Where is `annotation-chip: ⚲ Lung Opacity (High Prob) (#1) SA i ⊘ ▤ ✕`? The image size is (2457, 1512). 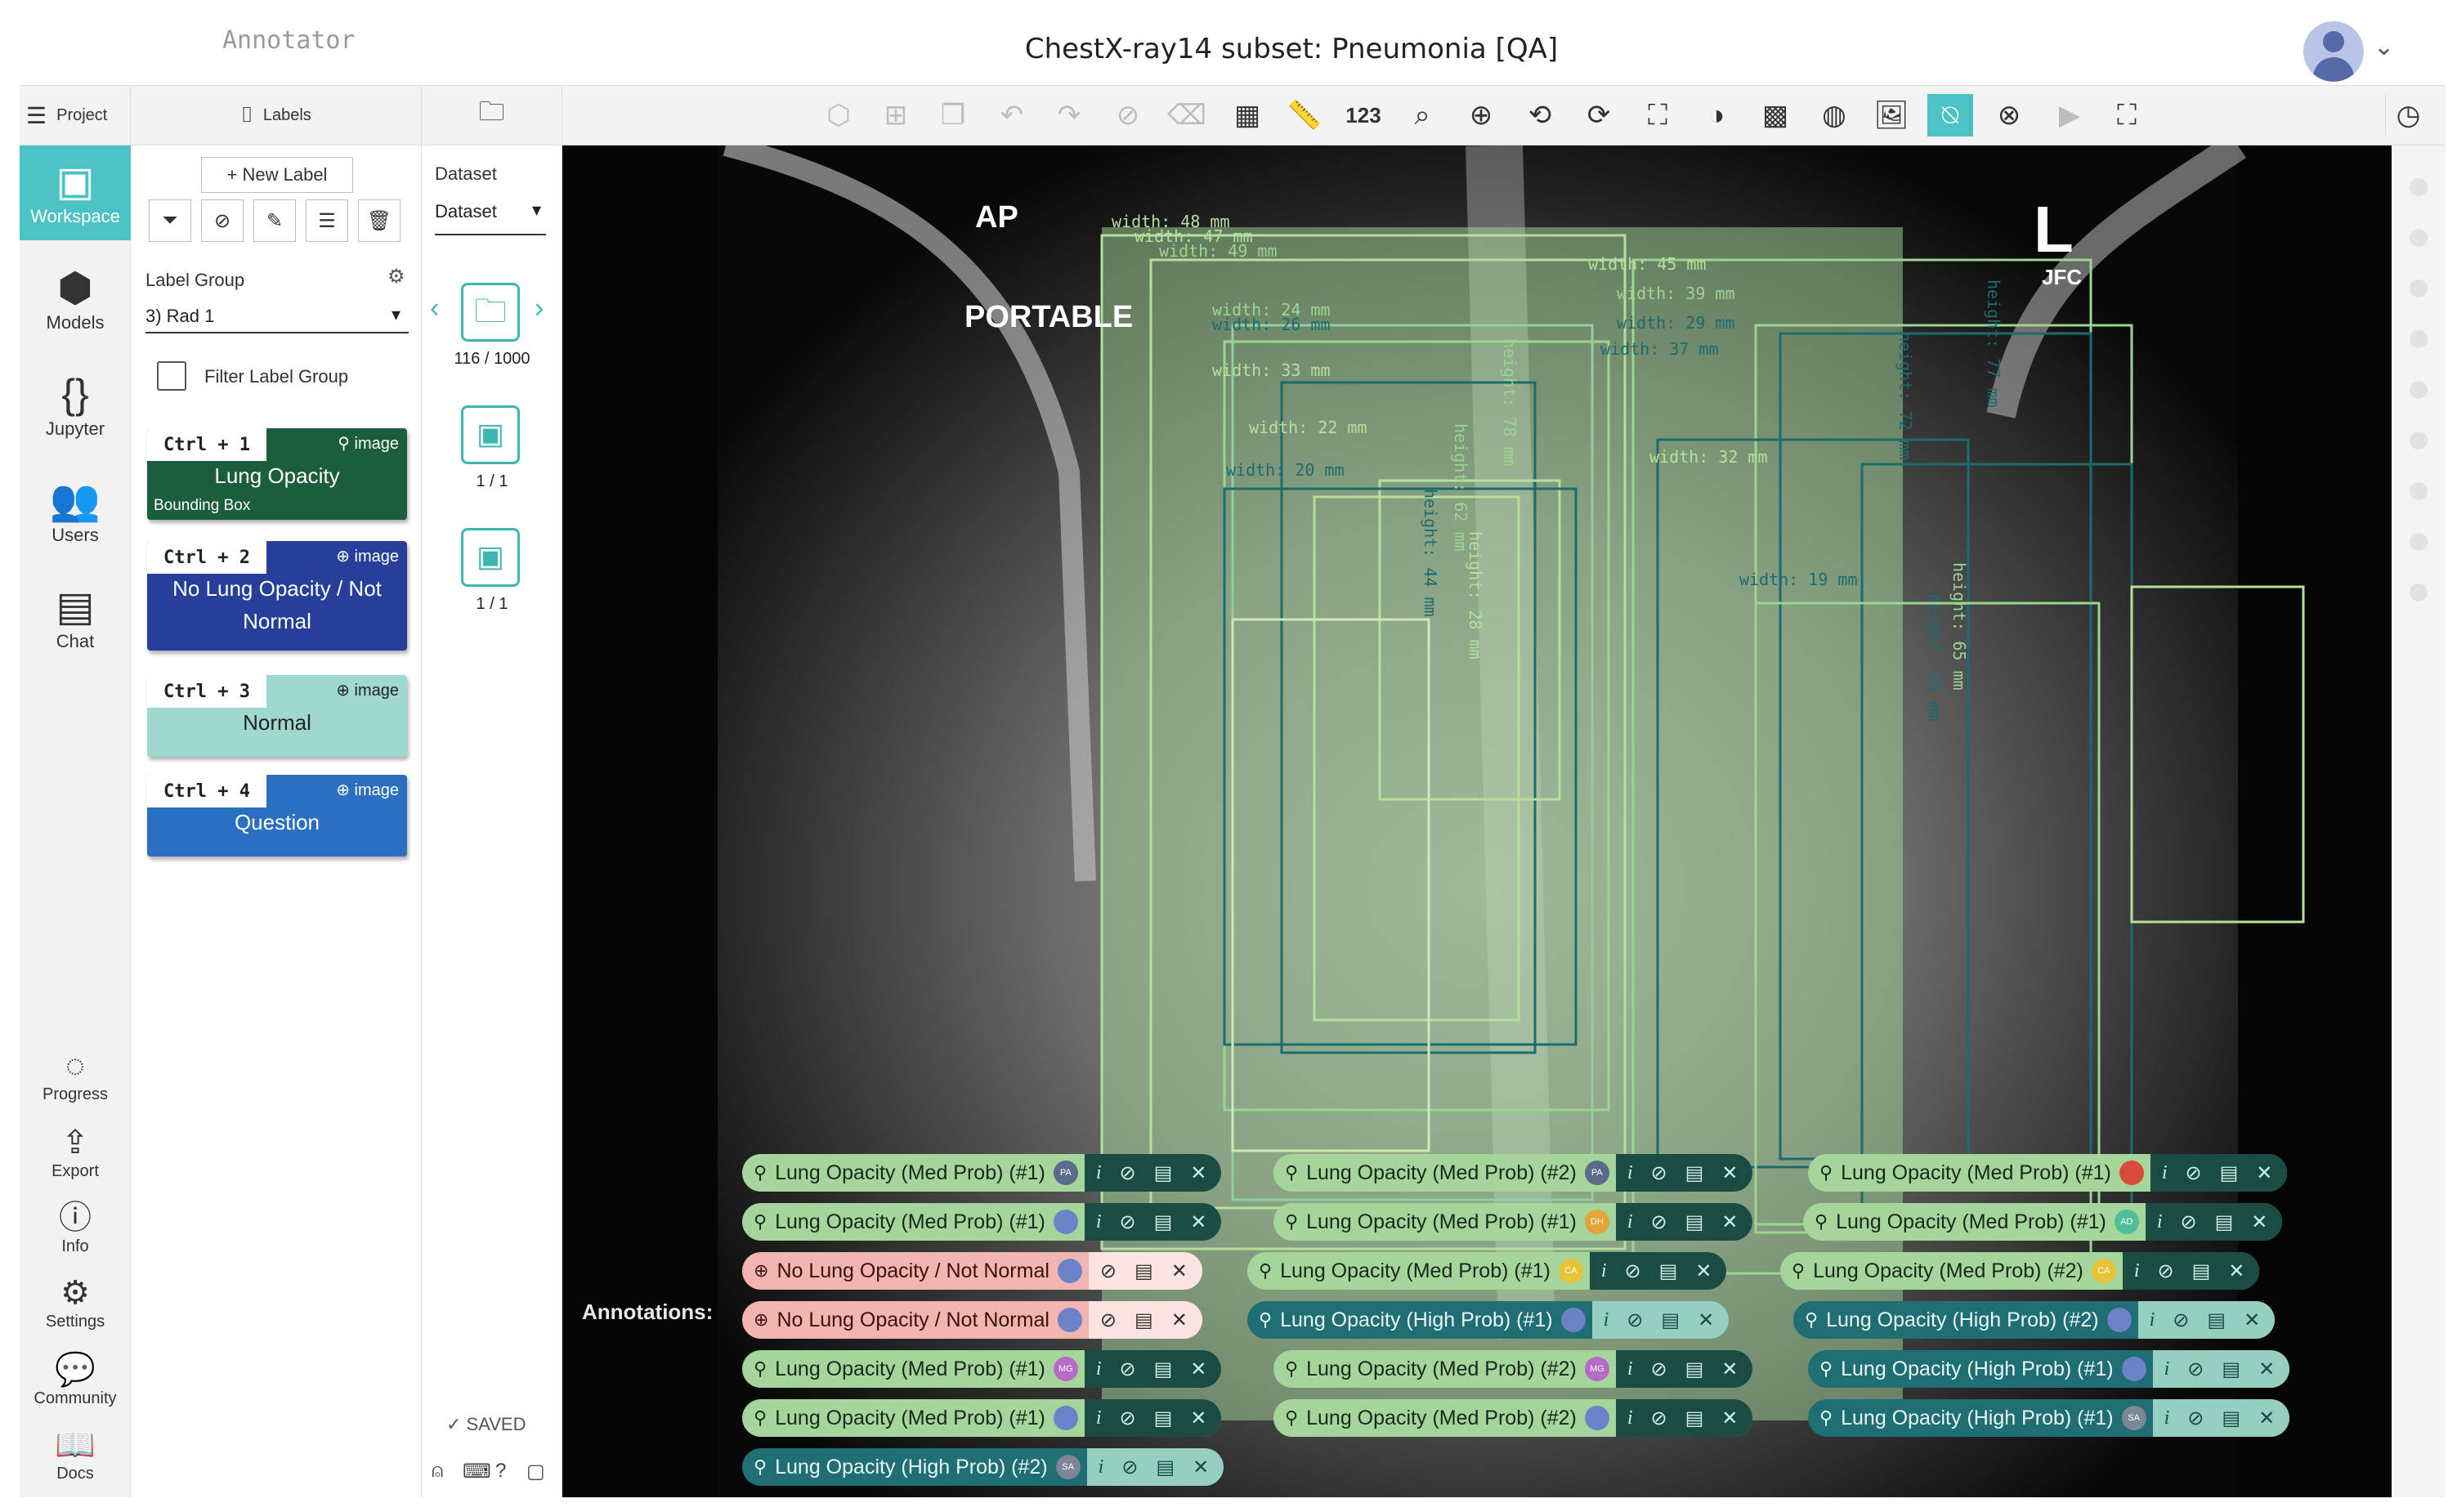 annotation-chip: ⚲ Lung Opacity (High Prob) (#1) SA i ⊘ ▤ ✕ is located at coordinates (2049, 1418).